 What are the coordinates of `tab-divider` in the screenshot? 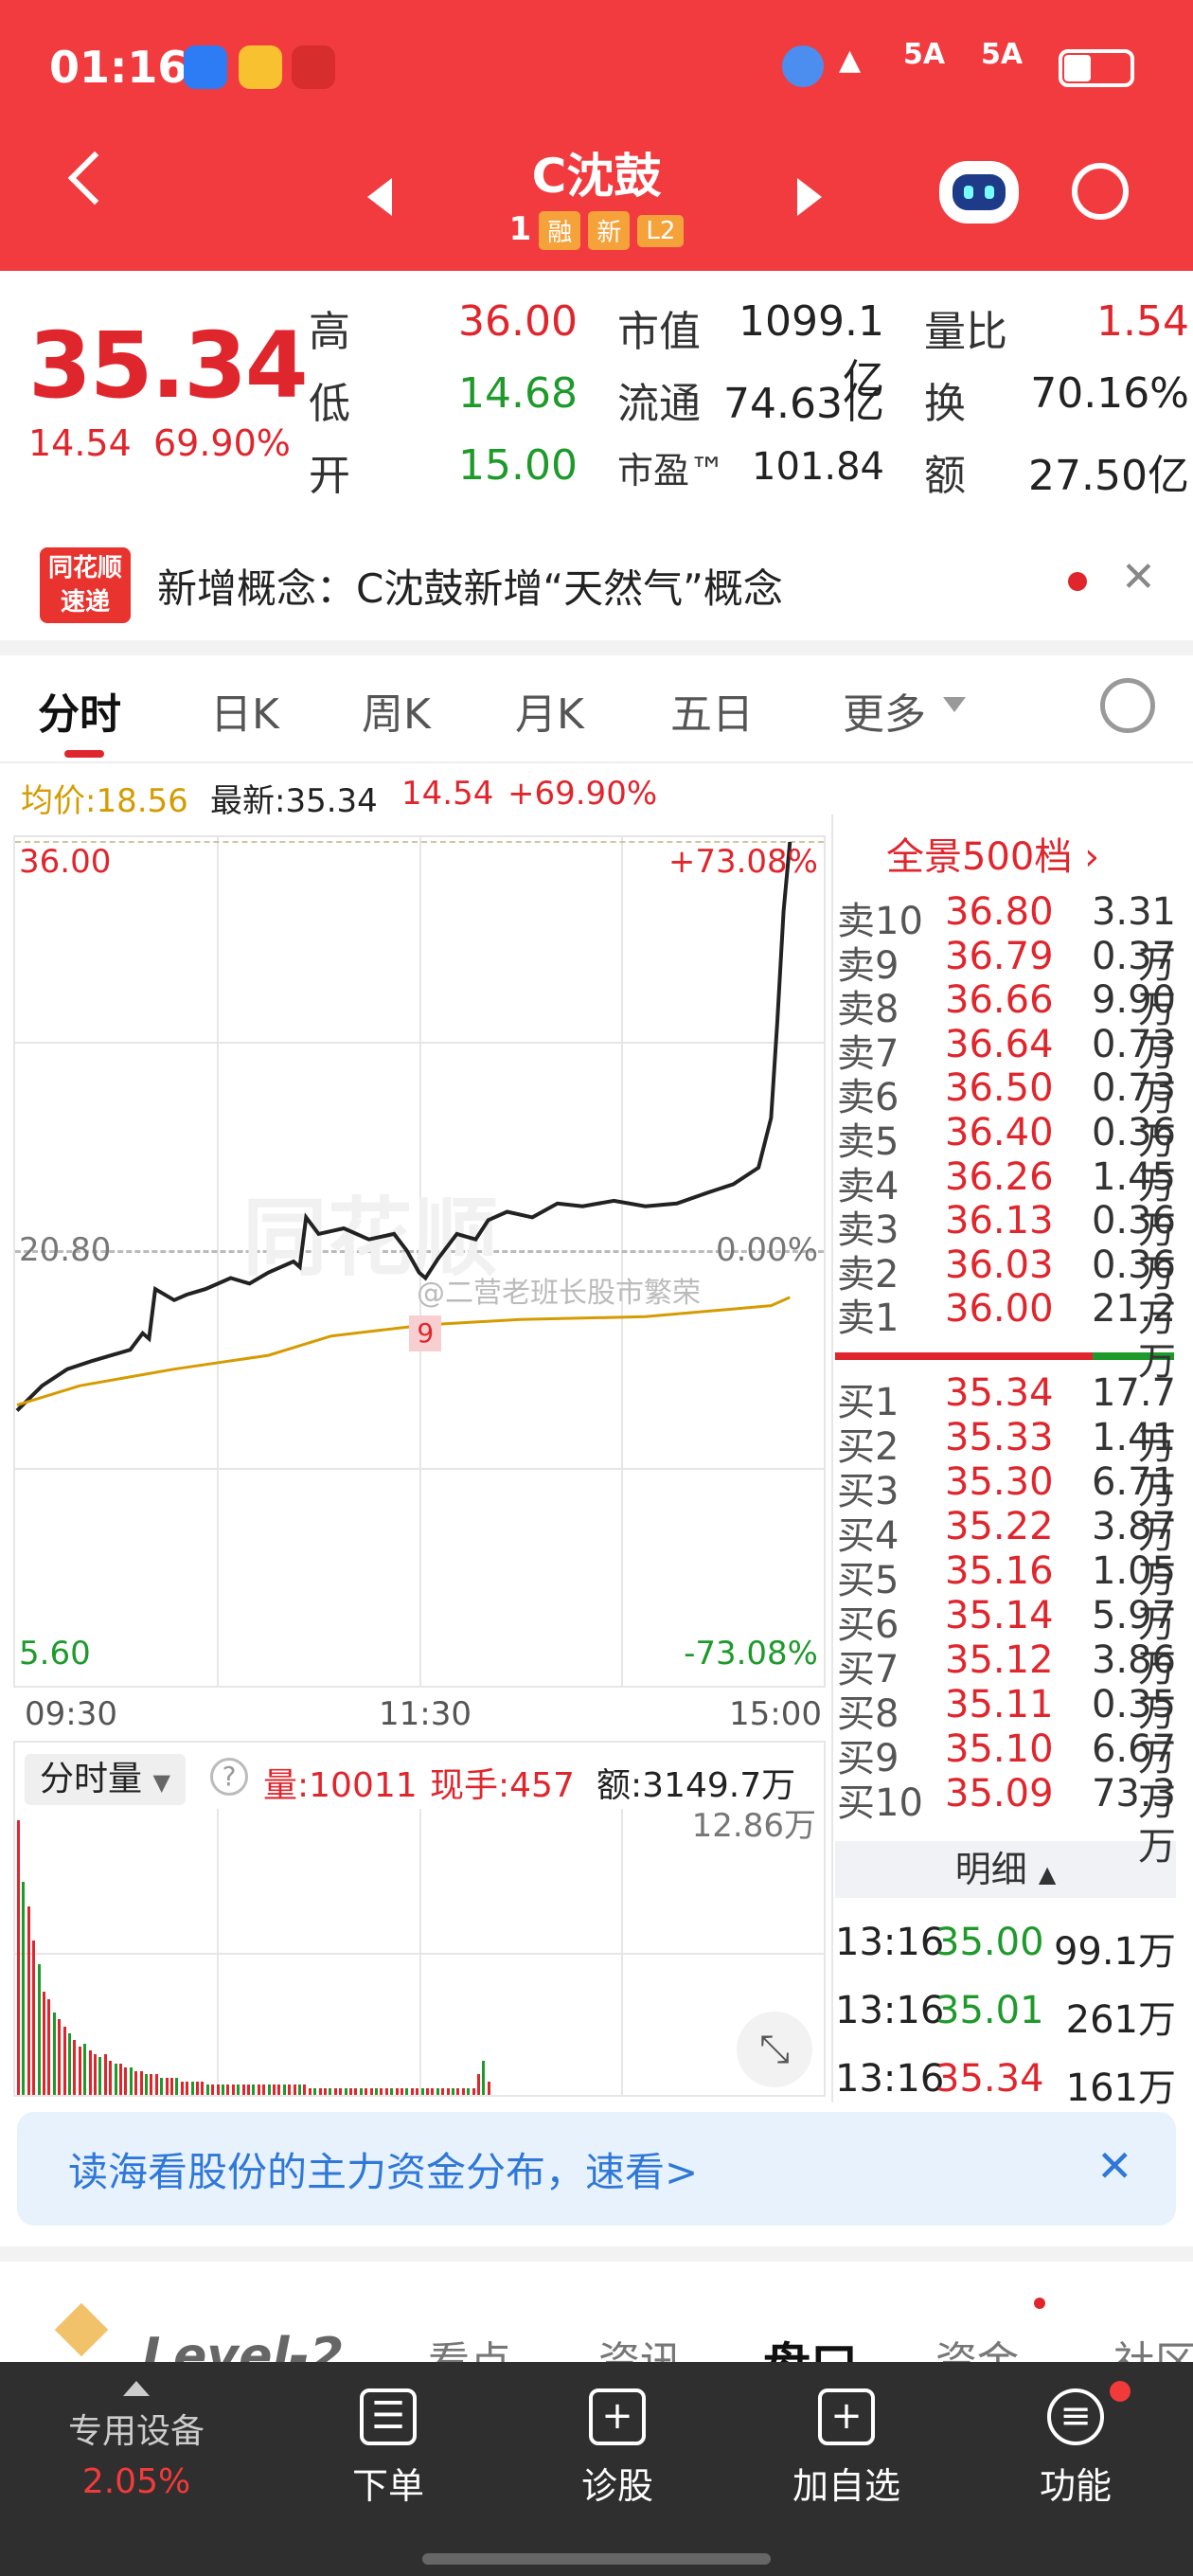 It's located at (596, 762).